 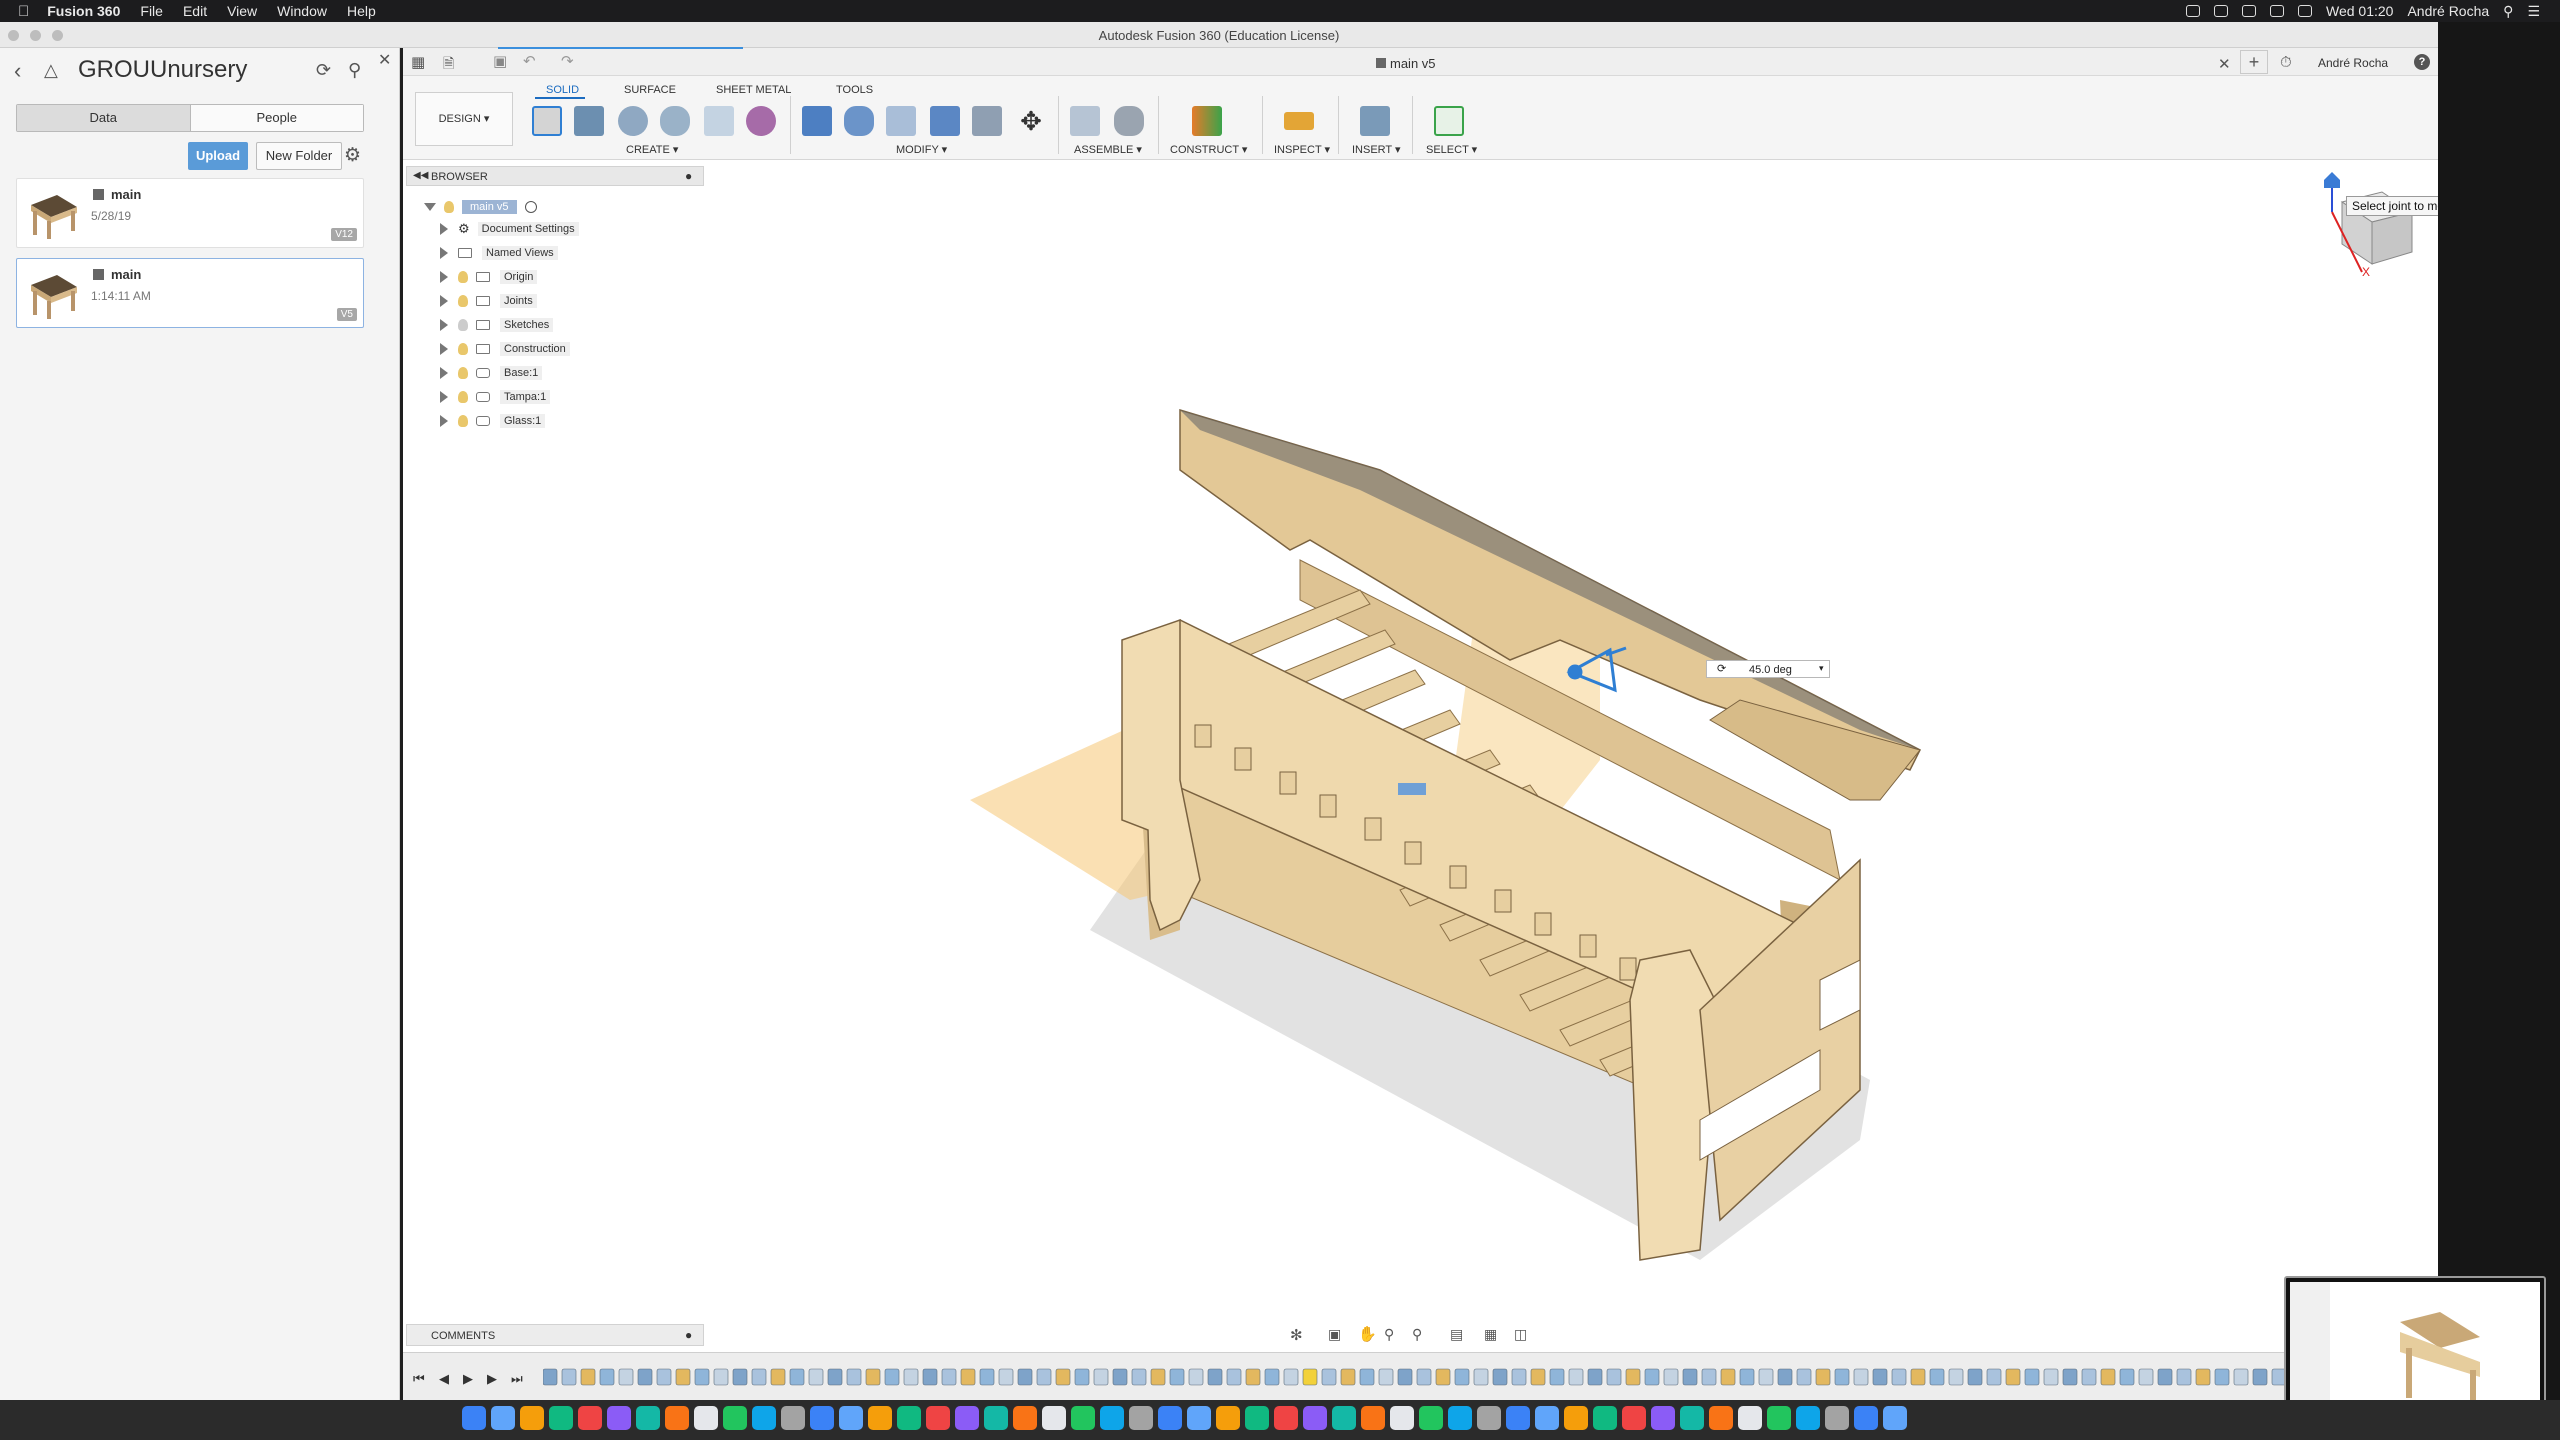 What do you see at coordinates (547, 121) in the screenshot?
I see `create-sketch-icon` at bounding box center [547, 121].